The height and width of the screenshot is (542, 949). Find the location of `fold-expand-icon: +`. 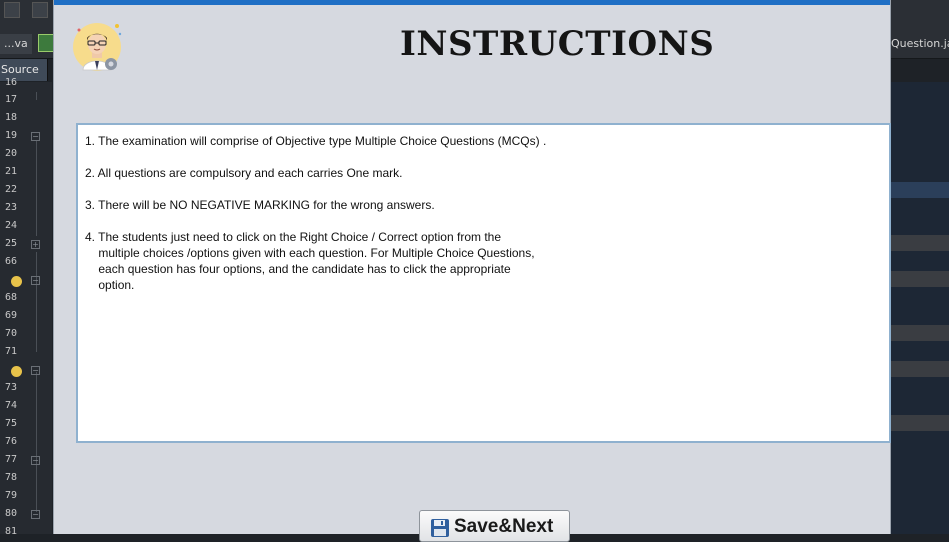

fold-expand-icon: + is located at coordinates (35, 244).